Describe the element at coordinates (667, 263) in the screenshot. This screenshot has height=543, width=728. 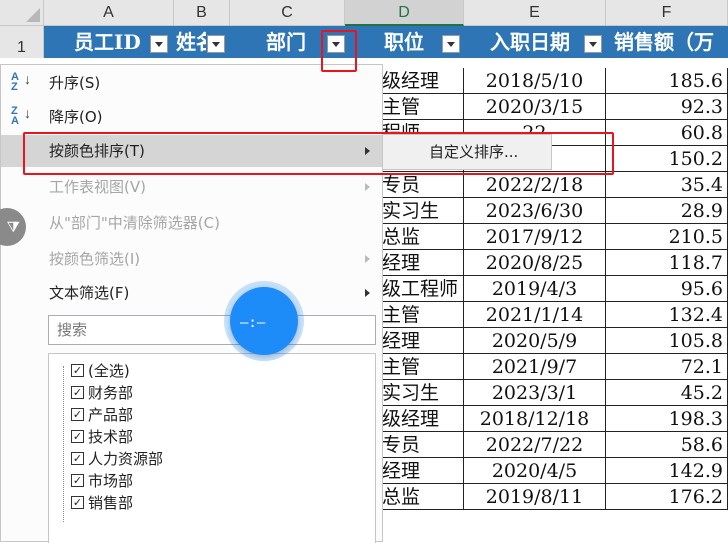
I see `cell-sales: 118.7` at that location.